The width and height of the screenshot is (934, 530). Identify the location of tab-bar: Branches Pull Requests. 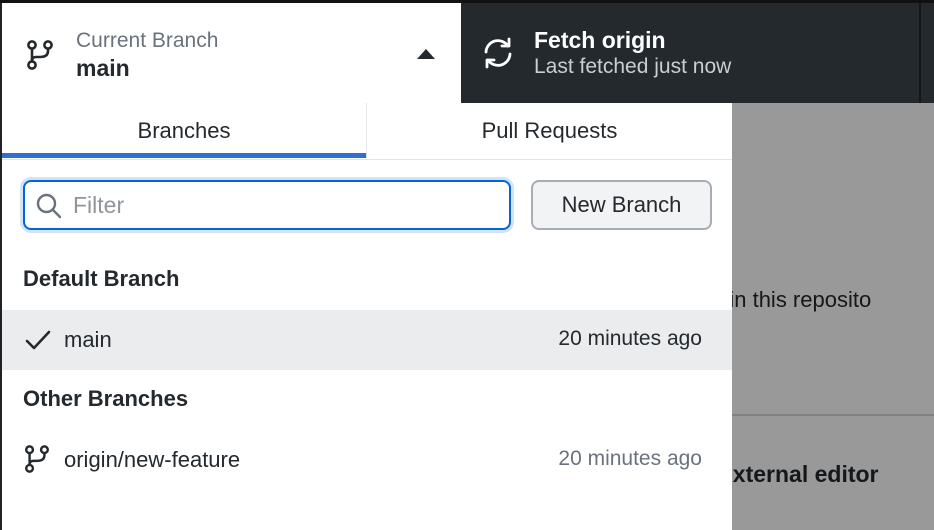
(367, 131).